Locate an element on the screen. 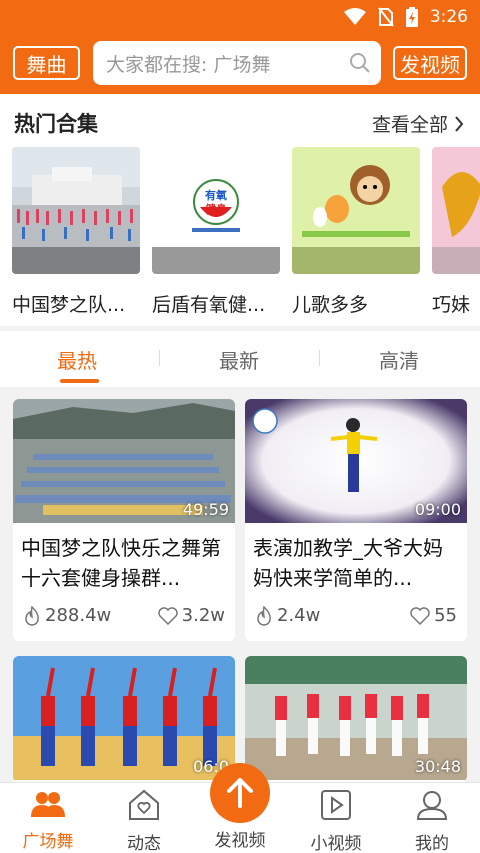 This screenshot has height=853, width=480. like-count: 3.2w is located at coordinates (203, 615).